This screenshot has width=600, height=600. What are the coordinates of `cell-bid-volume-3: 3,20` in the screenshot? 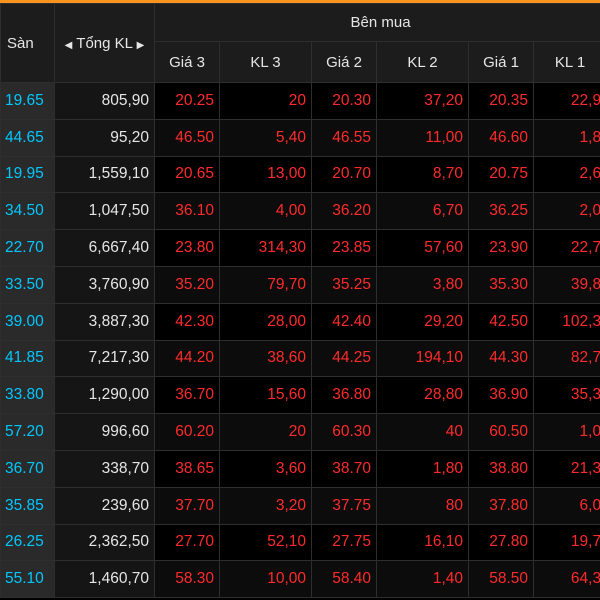 It's located at (265, 505).